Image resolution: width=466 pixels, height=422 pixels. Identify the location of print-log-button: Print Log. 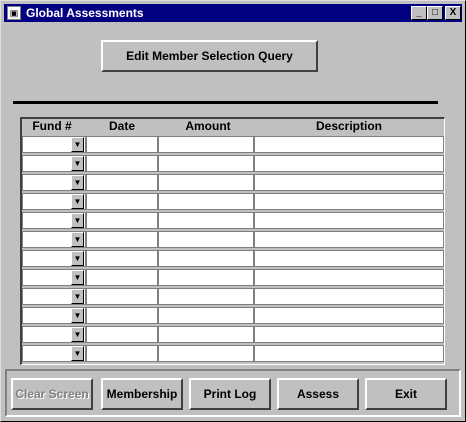
(230, 394).